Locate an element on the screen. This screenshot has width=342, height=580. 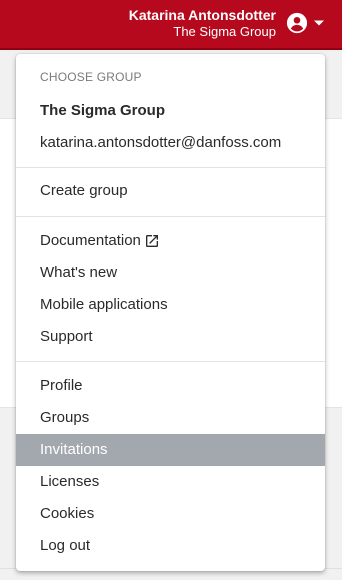
groups-label: Groups is located at coordinates (65, 417).